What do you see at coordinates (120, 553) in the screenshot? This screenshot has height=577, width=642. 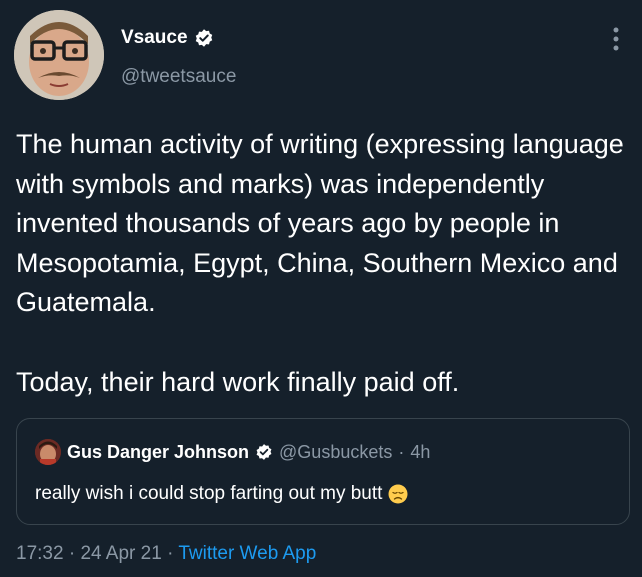 I see `tweet-date: 24 Apr 21` at bounding box center [120, 553].